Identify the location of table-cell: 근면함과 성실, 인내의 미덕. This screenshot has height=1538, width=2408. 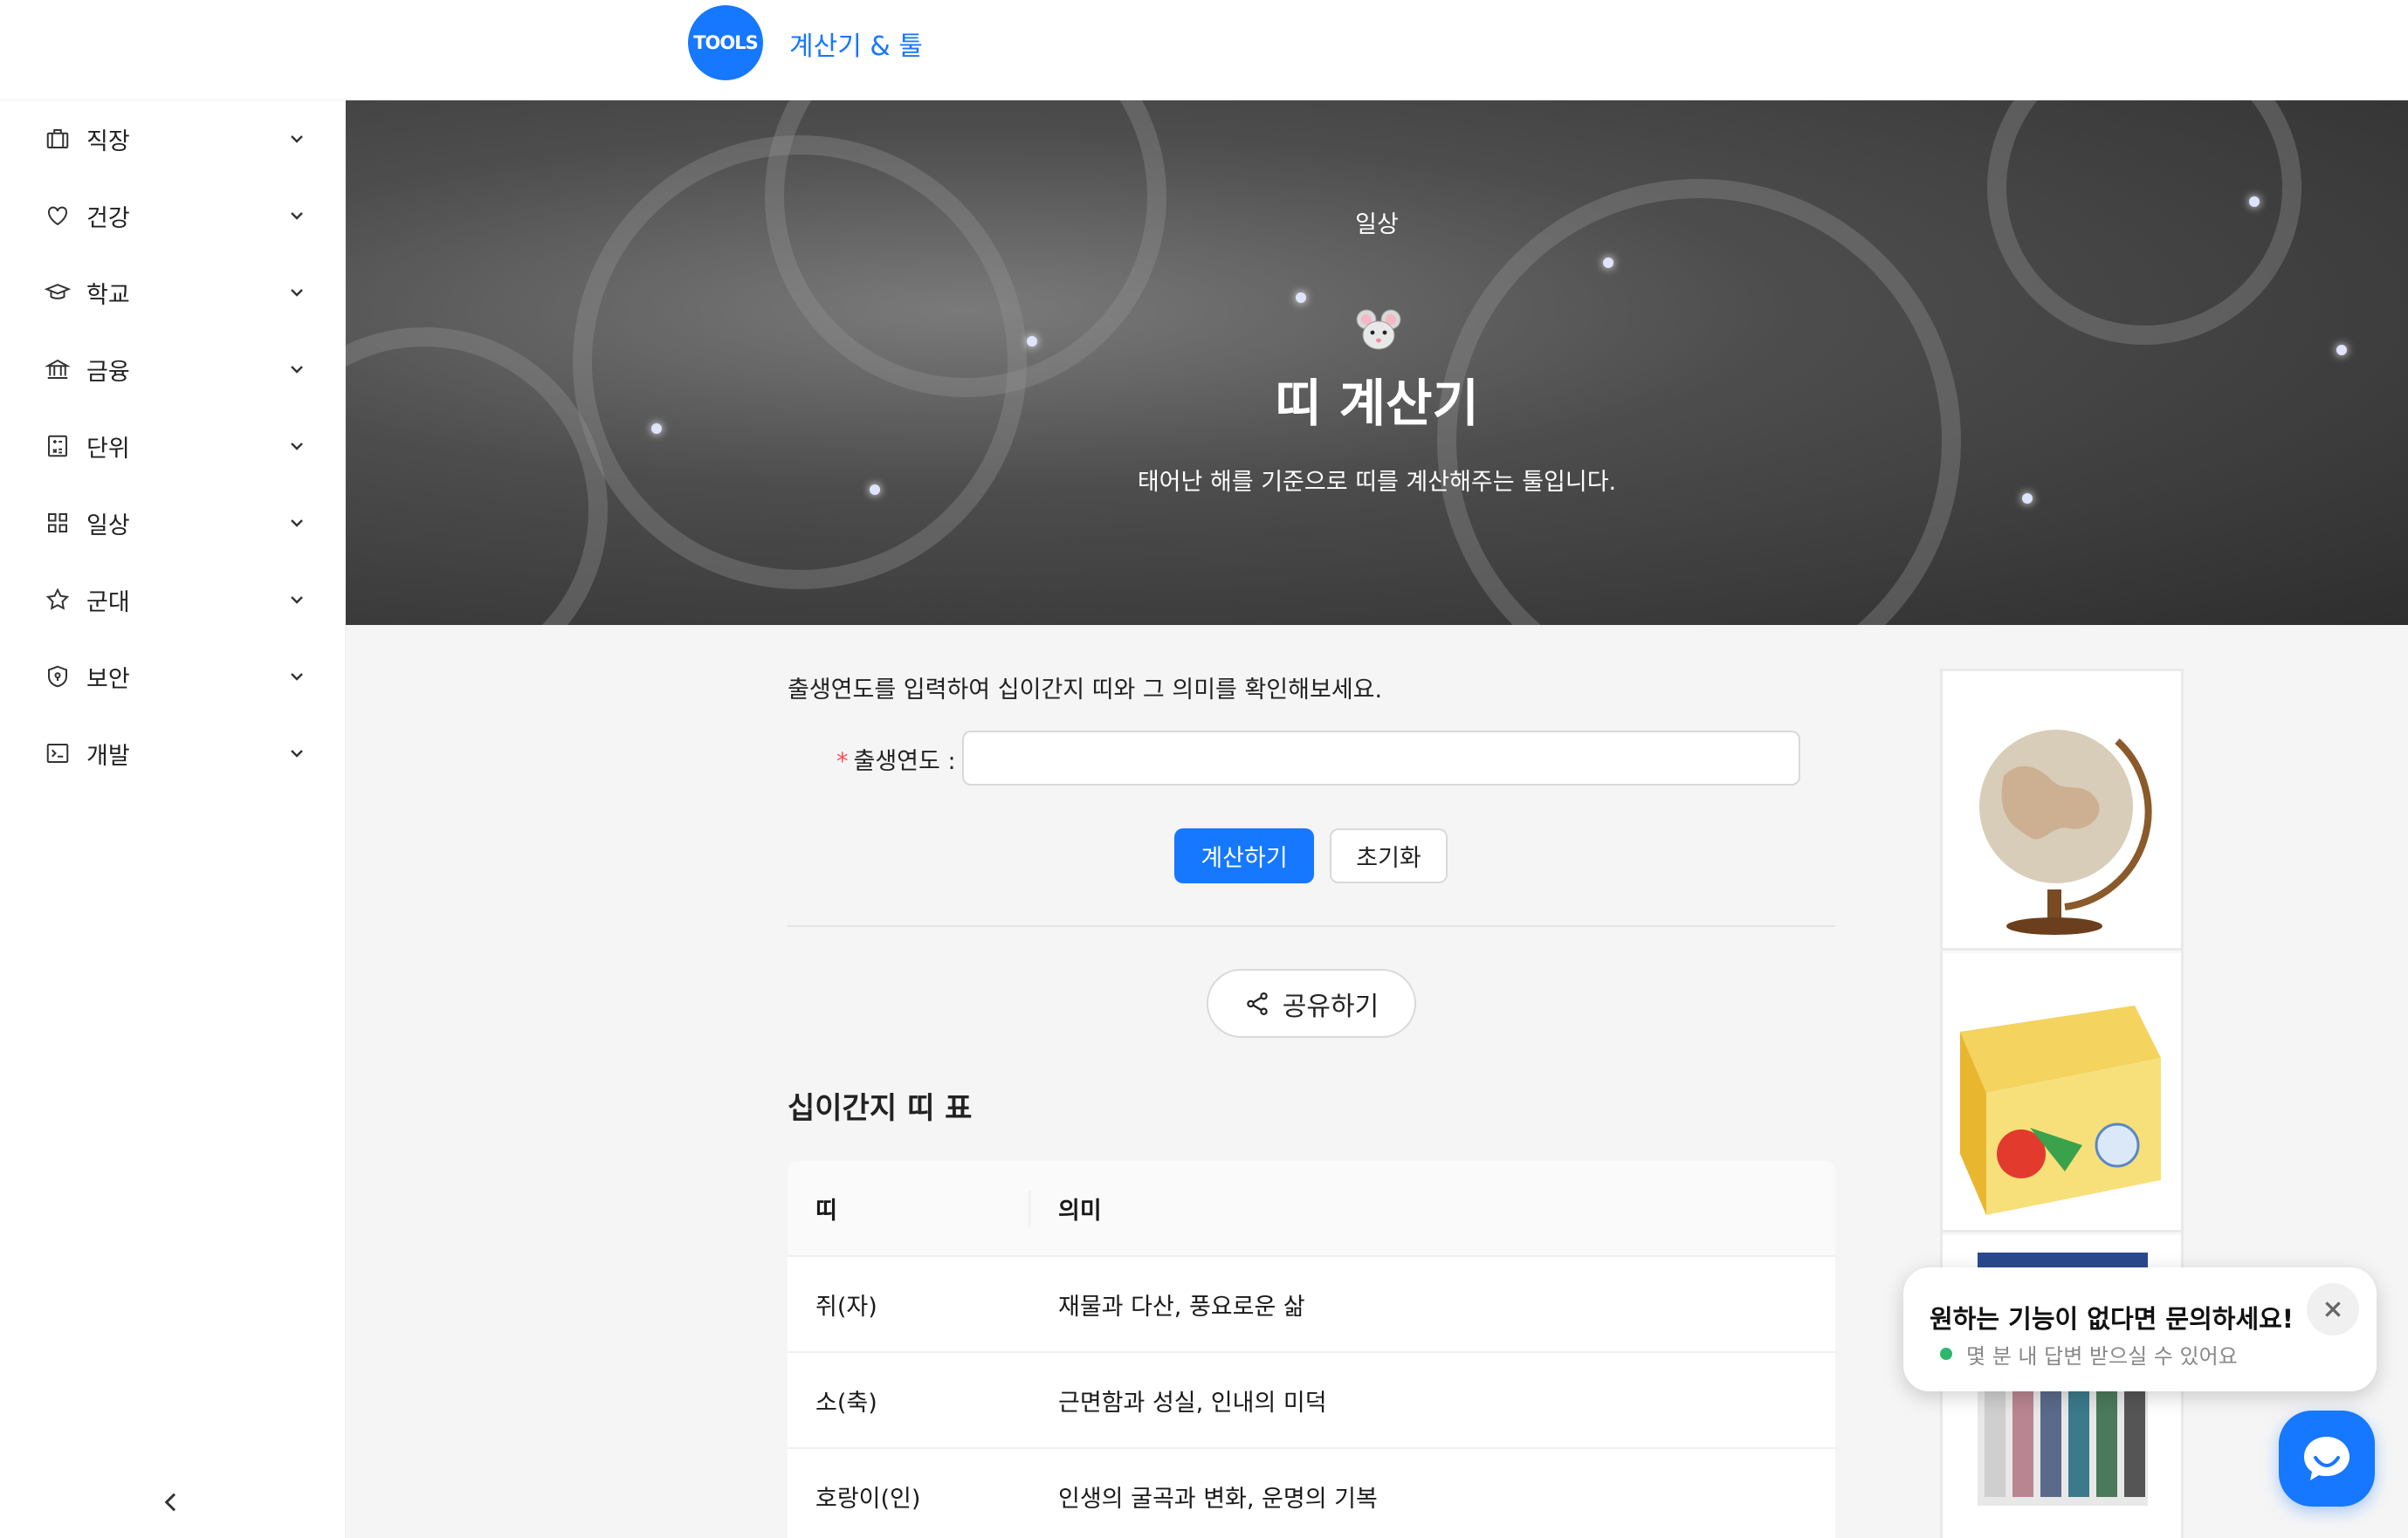
(1192, 1403).